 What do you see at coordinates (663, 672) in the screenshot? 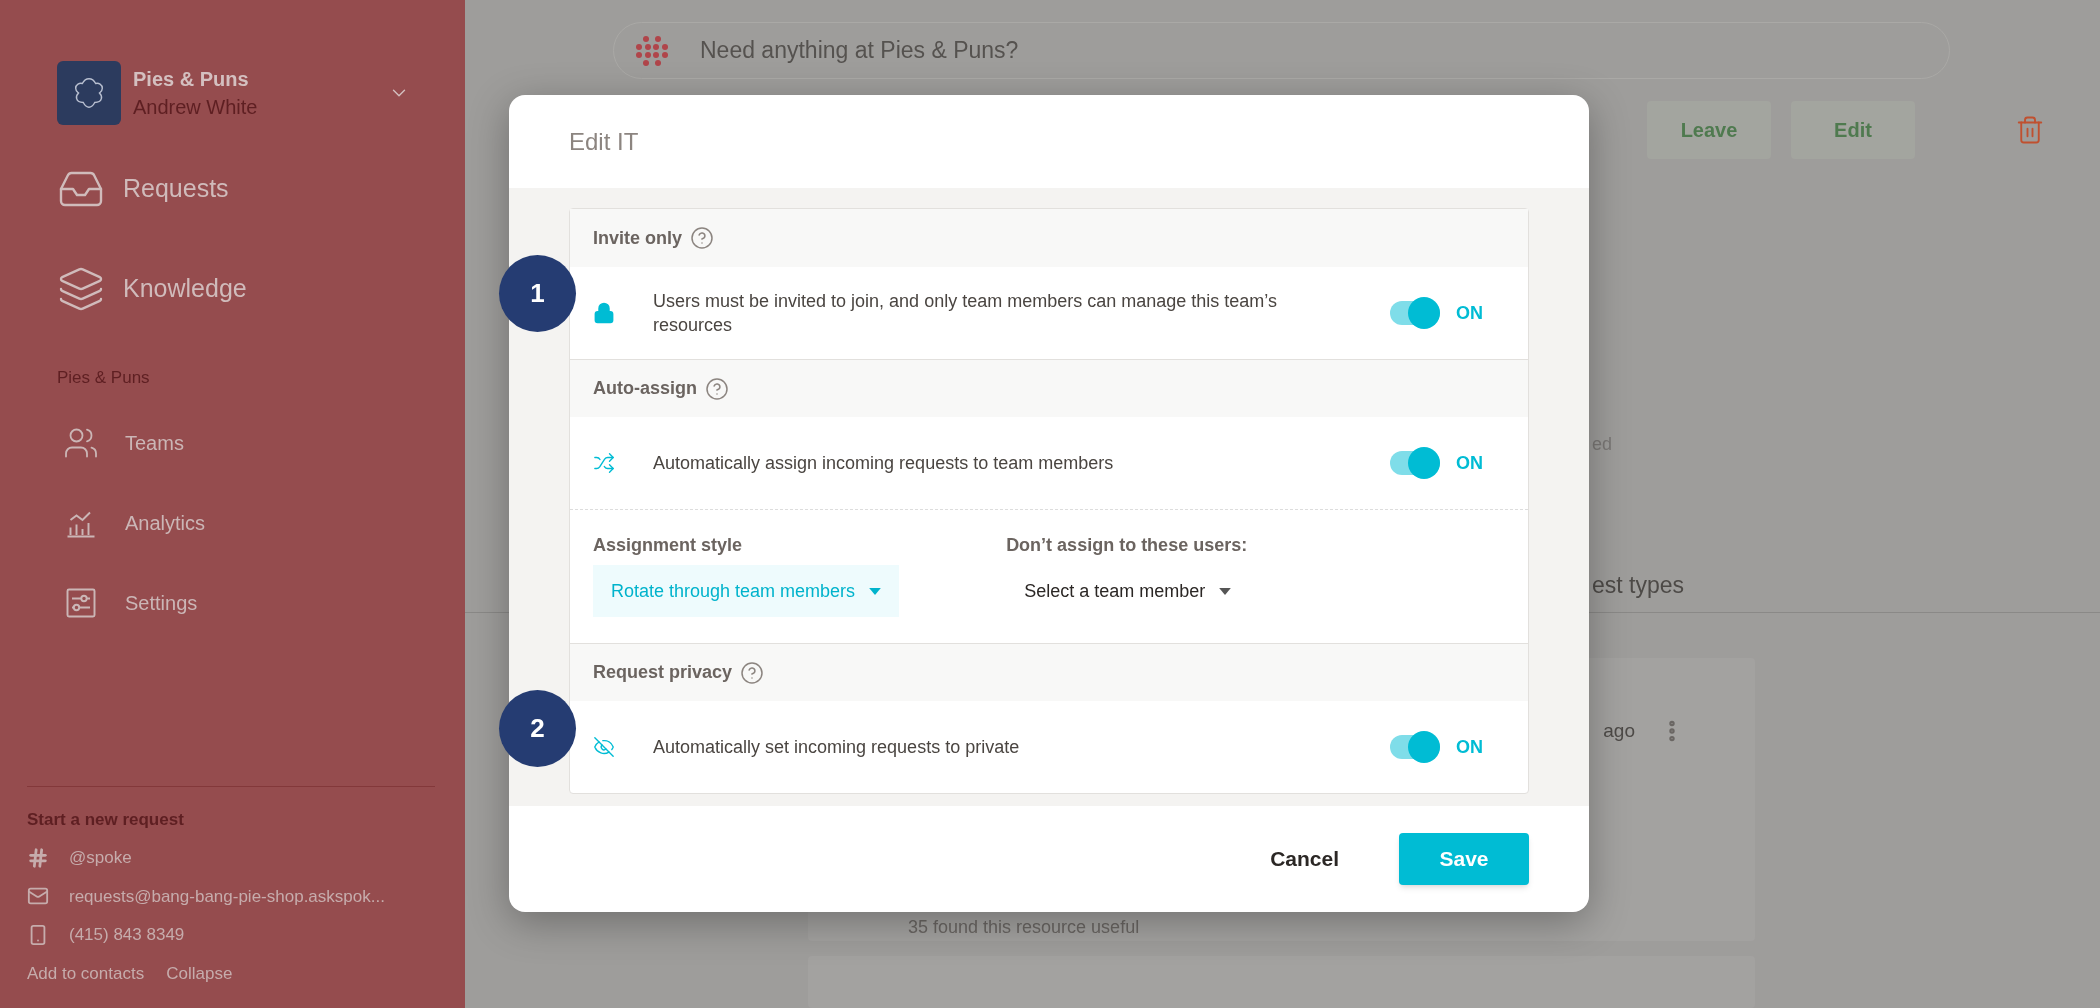
I see `section-title: Request privacy` at bounding box center [663, 672].